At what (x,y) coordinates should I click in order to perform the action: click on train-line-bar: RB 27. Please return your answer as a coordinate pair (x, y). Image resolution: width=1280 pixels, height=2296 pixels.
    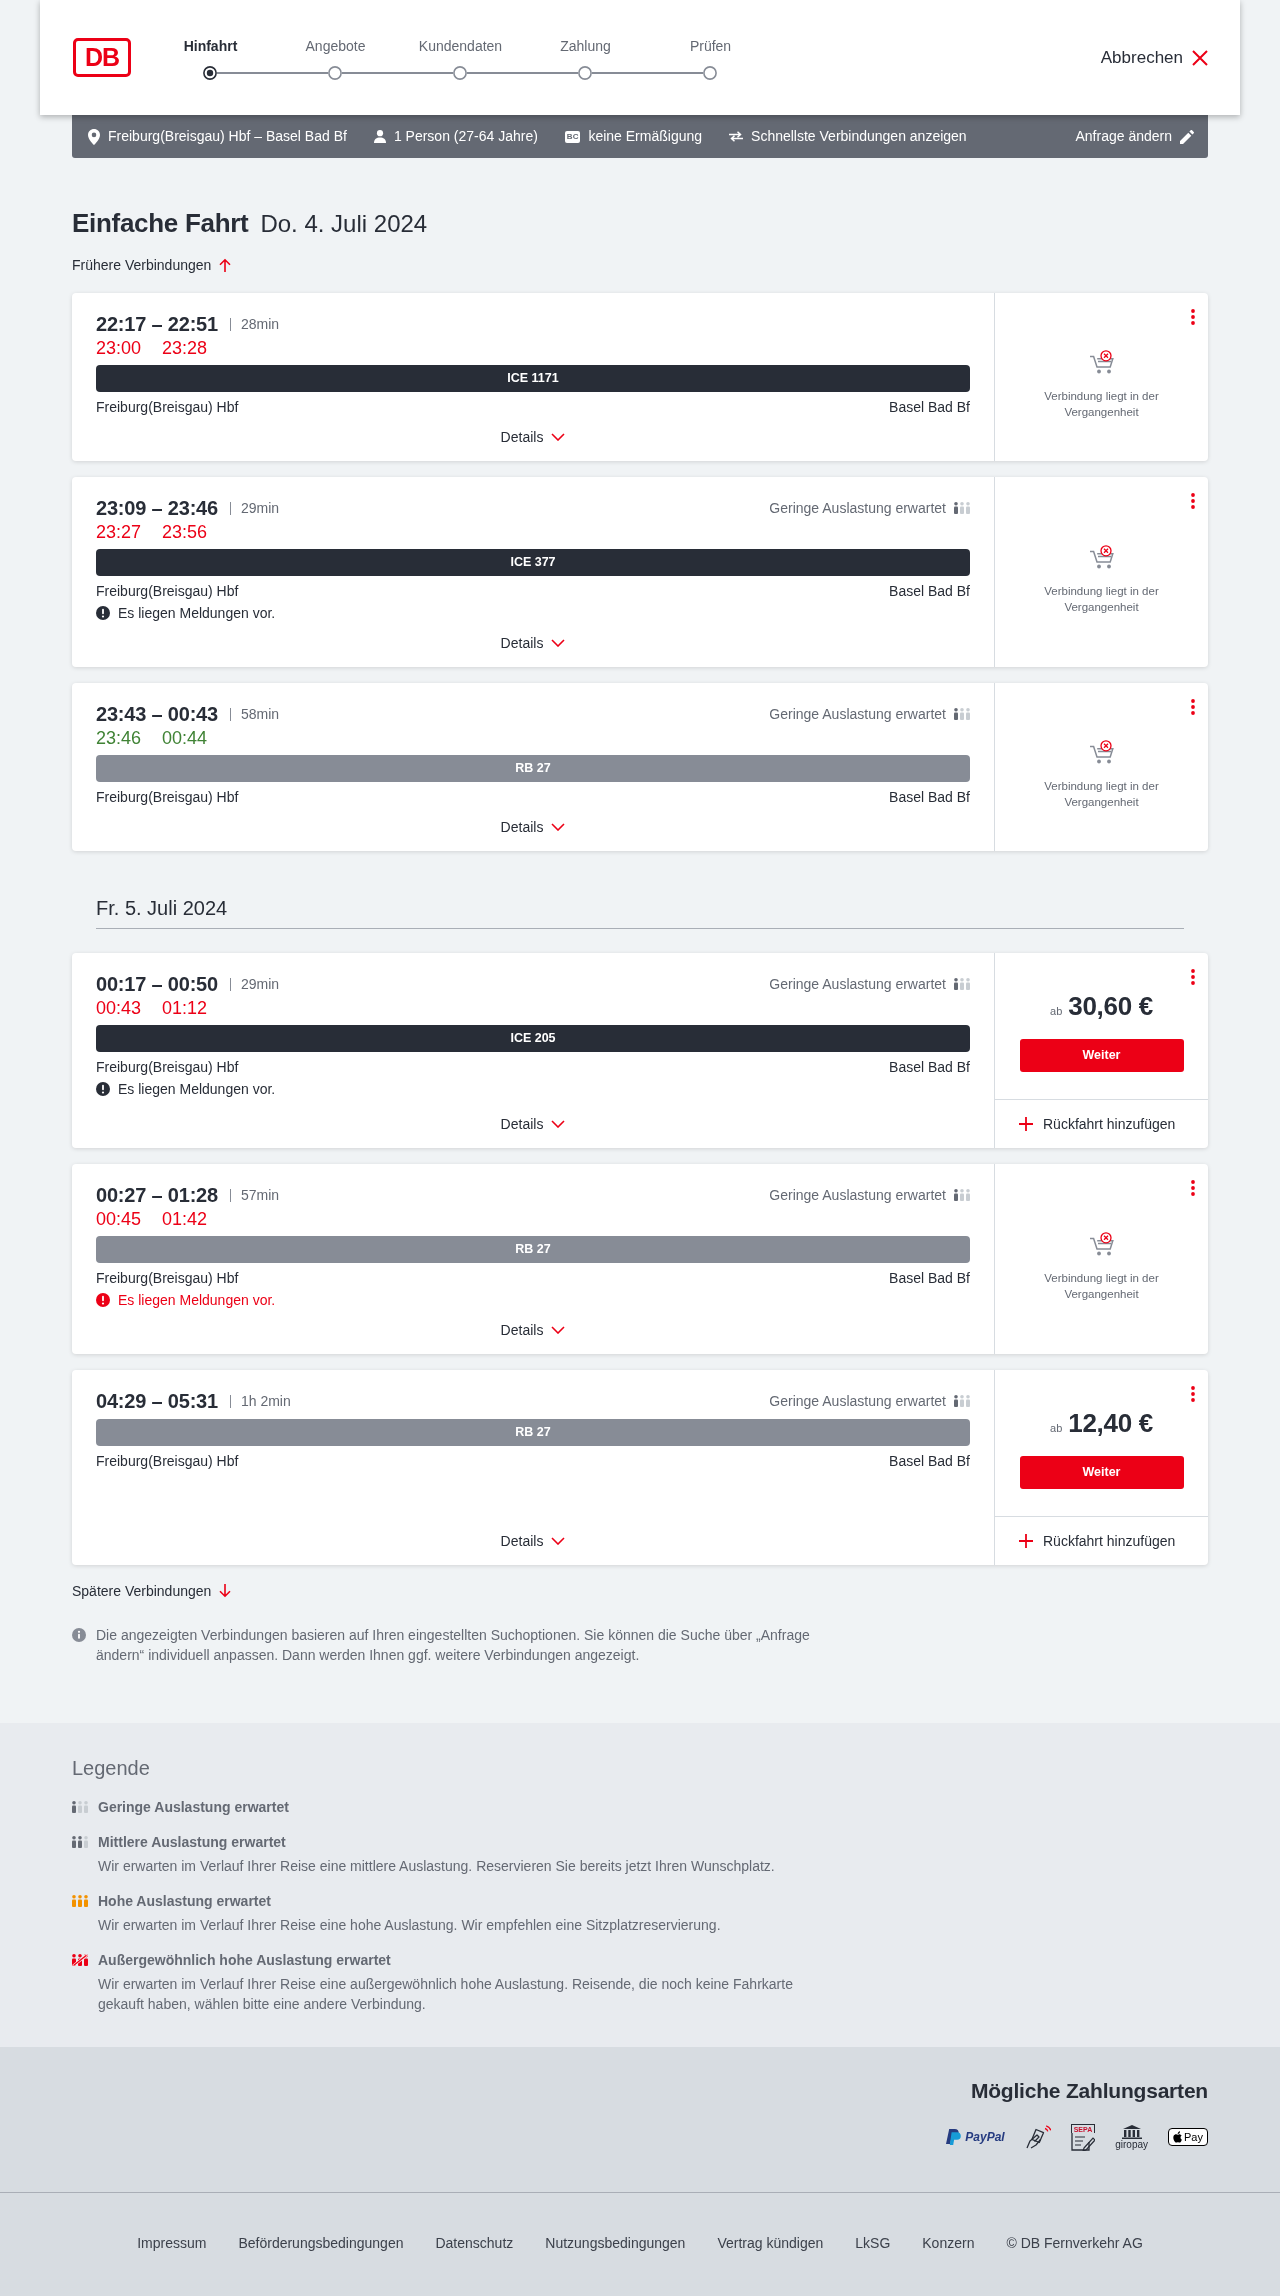
    Looking at the image, I should click on (533, 768).